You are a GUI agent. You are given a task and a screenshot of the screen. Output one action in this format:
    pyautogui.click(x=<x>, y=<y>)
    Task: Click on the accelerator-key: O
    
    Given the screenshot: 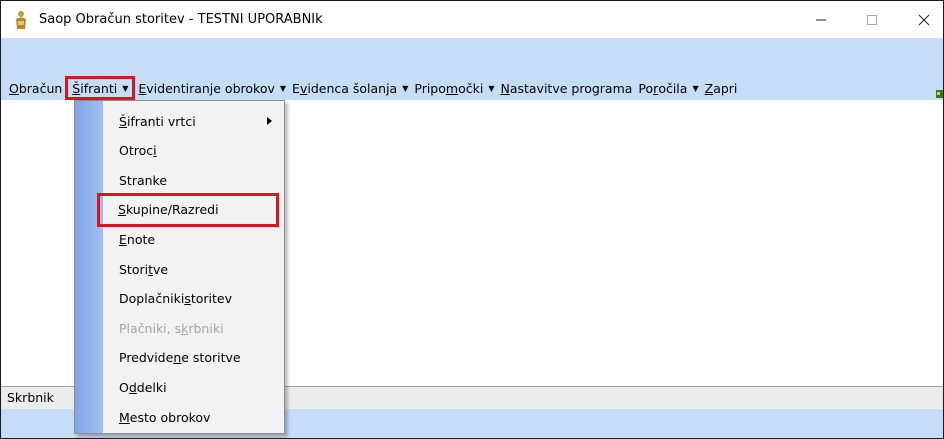 What is the action you would take?
    pyautogui.click(x=14, y=88)
    